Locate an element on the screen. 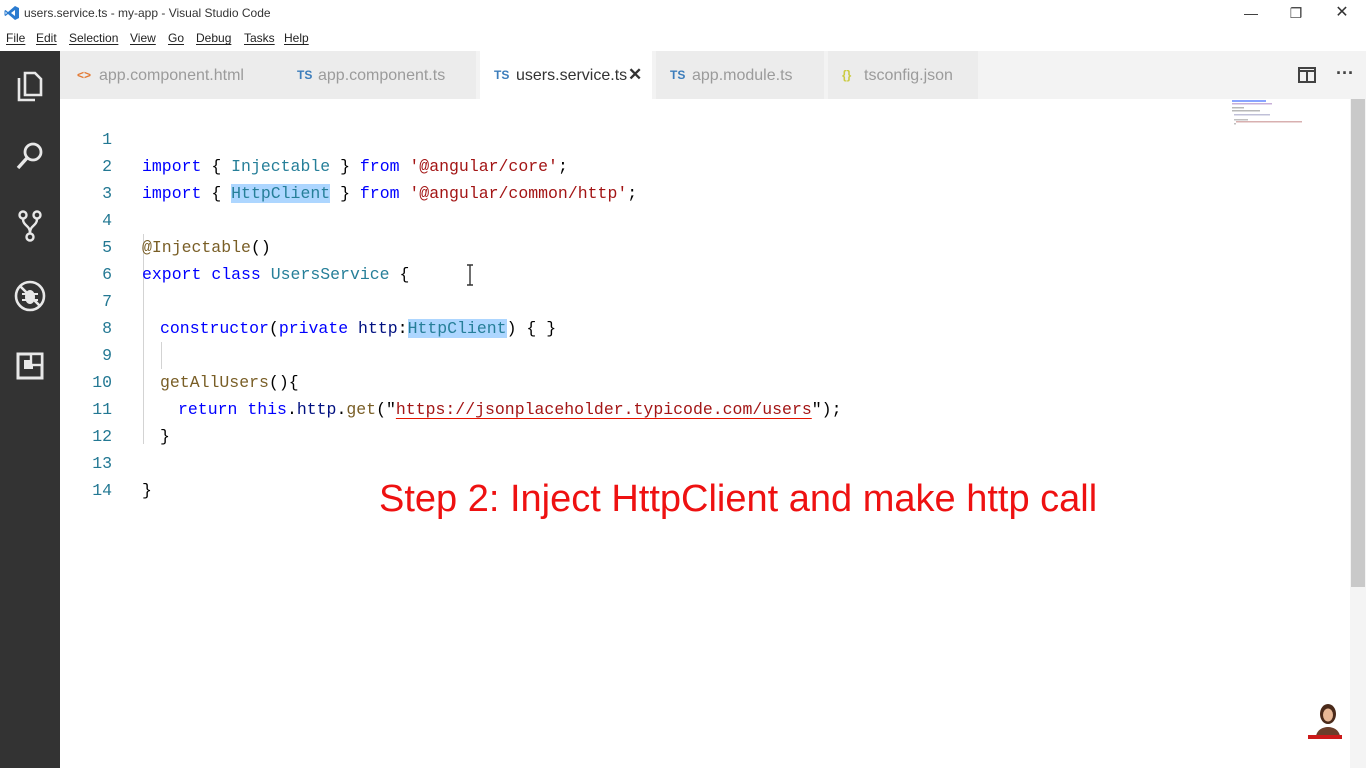 The image size is (1366, 768). minimize-button: — is located at coordinates (1251, 13).